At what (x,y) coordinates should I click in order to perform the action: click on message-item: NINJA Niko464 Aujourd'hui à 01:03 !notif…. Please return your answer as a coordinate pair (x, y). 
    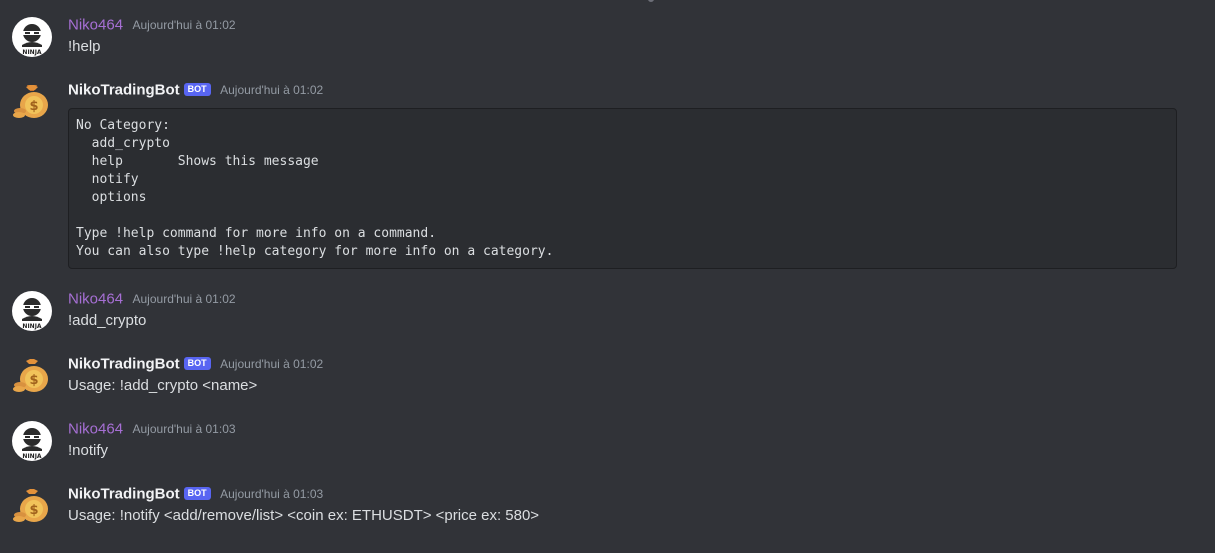
    Looking at the image, I should click on (607, 442).